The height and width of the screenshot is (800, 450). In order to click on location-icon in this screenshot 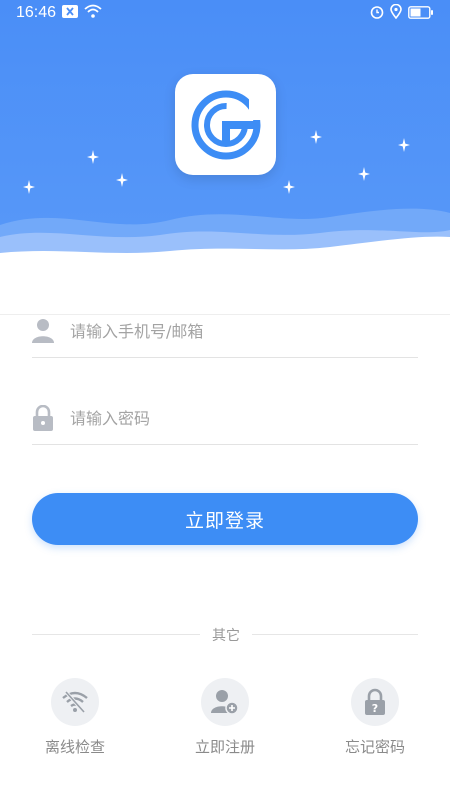, I will do `click(396, 13)`.